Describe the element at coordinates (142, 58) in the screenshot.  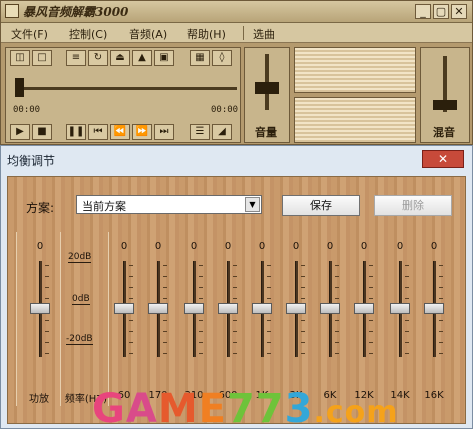
I see `eject-all-icon: ▲` at that location.